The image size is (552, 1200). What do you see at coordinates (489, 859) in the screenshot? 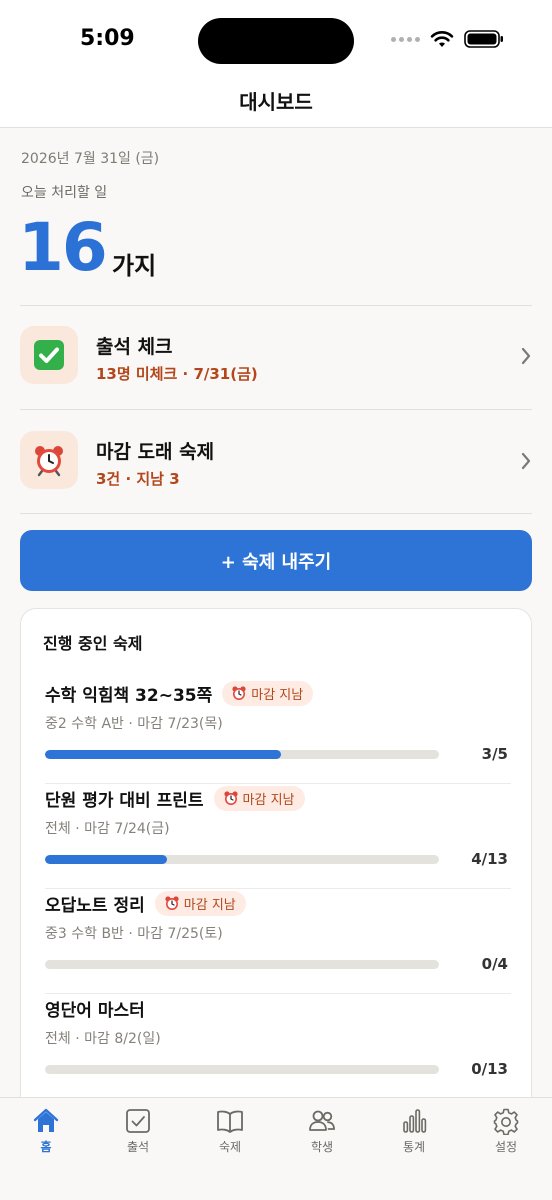
I see `submission-count: 4/13` at bounding box center [489, 859].